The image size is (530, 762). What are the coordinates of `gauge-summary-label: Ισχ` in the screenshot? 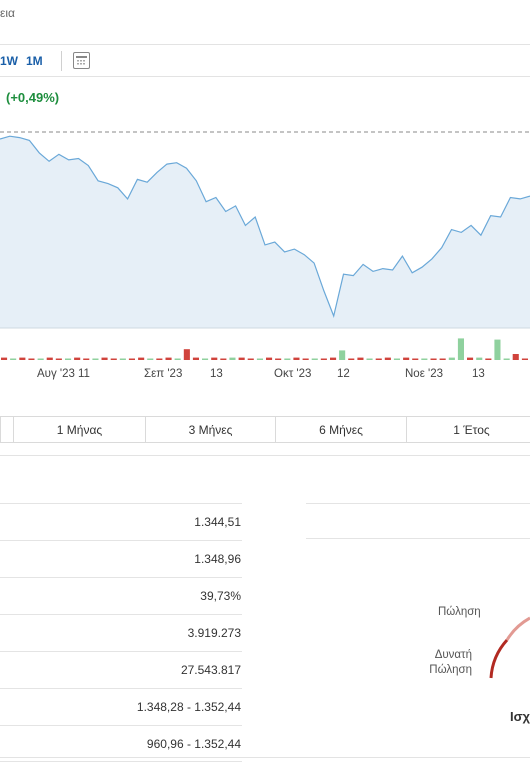 It's located at (520, 716).